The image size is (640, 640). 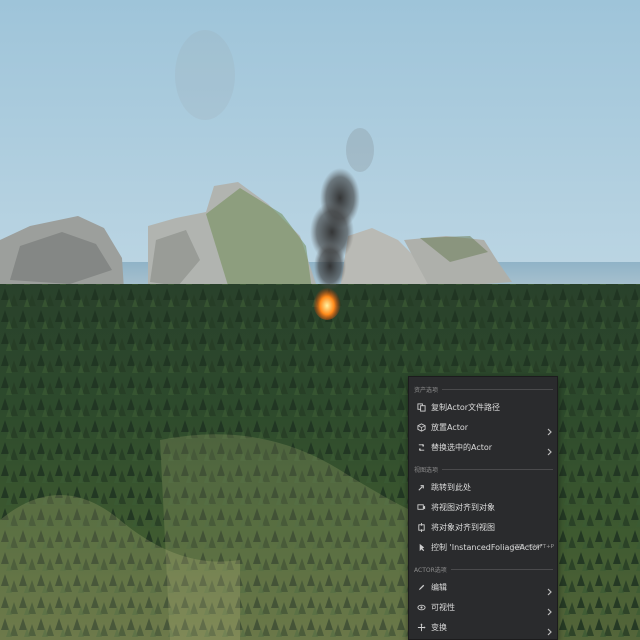 I want to click on menu-item-label: 将对象对齐到视图, so click(x=463, y=527).